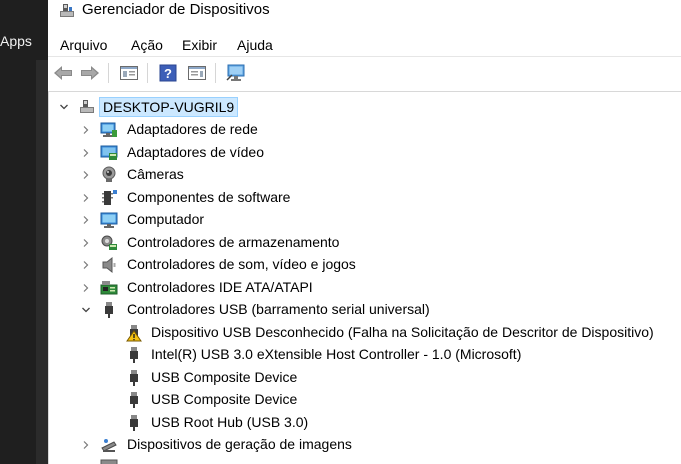  What do you see at coordinates (197, 73) in the screenshot?
I see `properties-pane-icon` at bounding box center [197, 73].